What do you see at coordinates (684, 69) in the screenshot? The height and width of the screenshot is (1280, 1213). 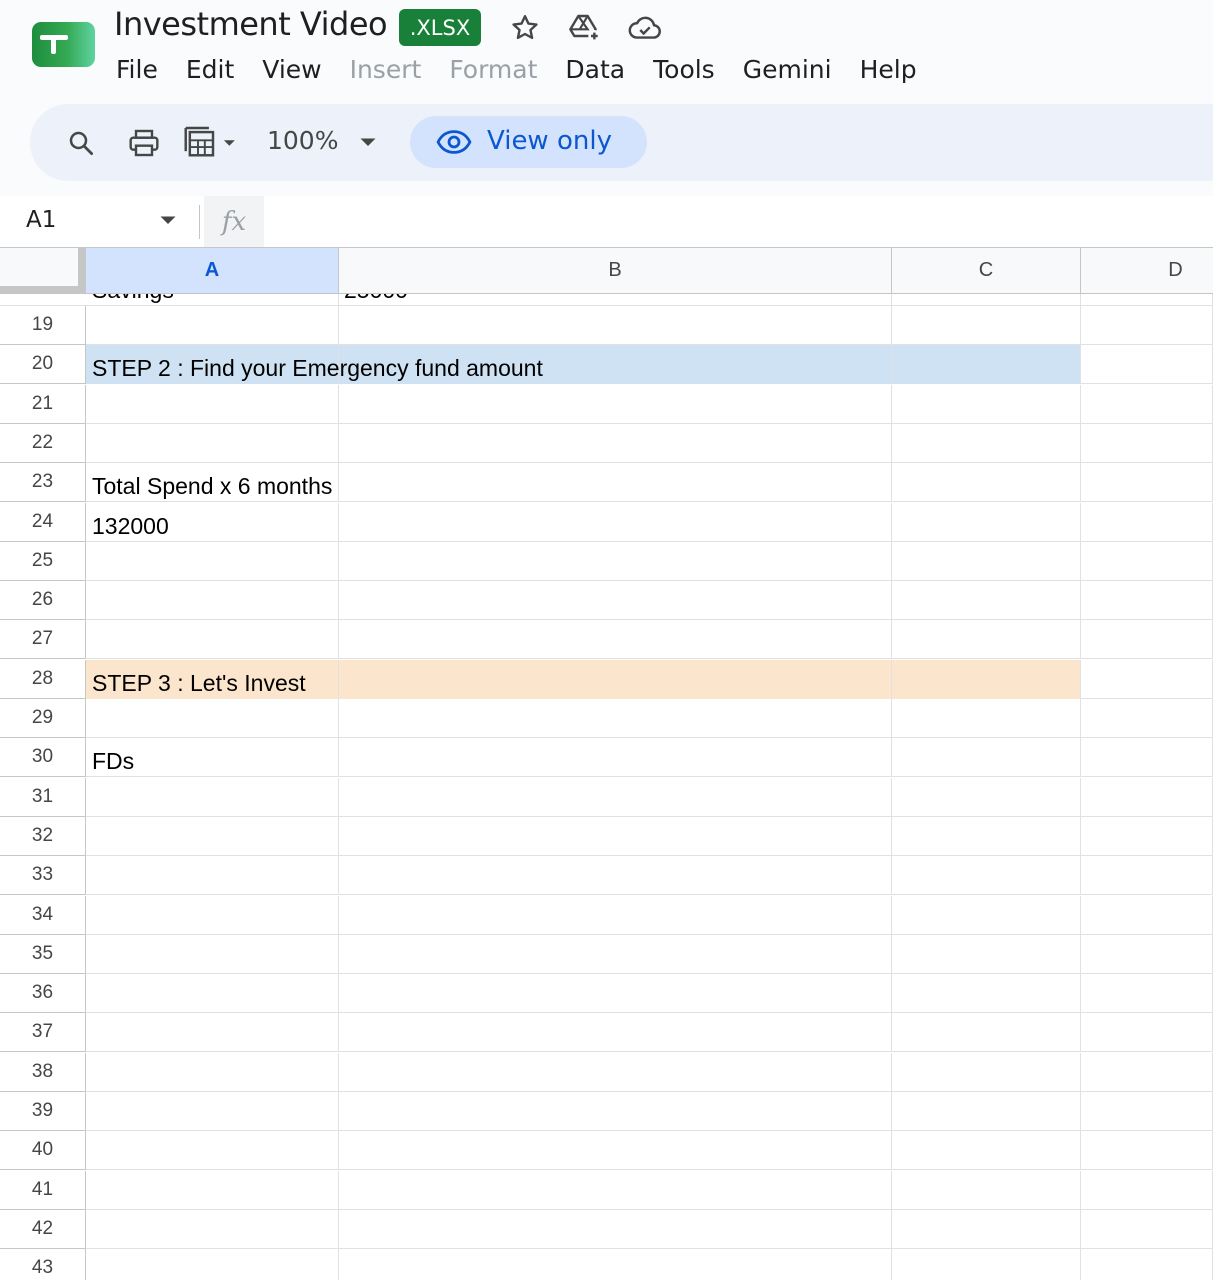 I see `menu-tools: Tools` at bounding box center [684, 69].